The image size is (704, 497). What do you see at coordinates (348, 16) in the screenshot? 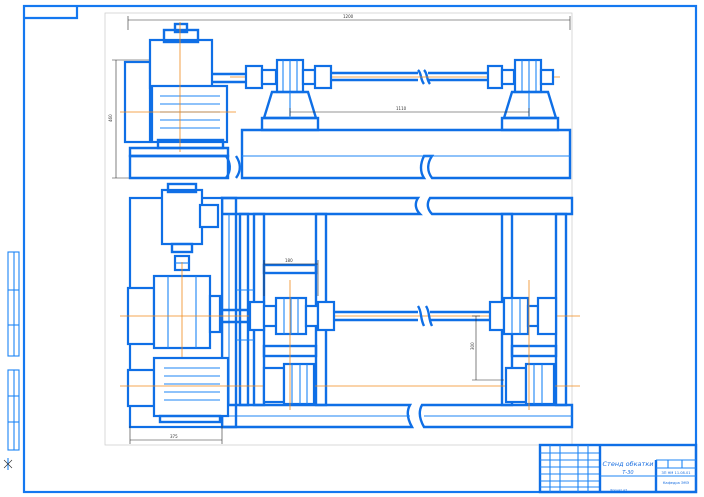
I see `overall-length-dim: 1200` at bounding box center [348, 16].